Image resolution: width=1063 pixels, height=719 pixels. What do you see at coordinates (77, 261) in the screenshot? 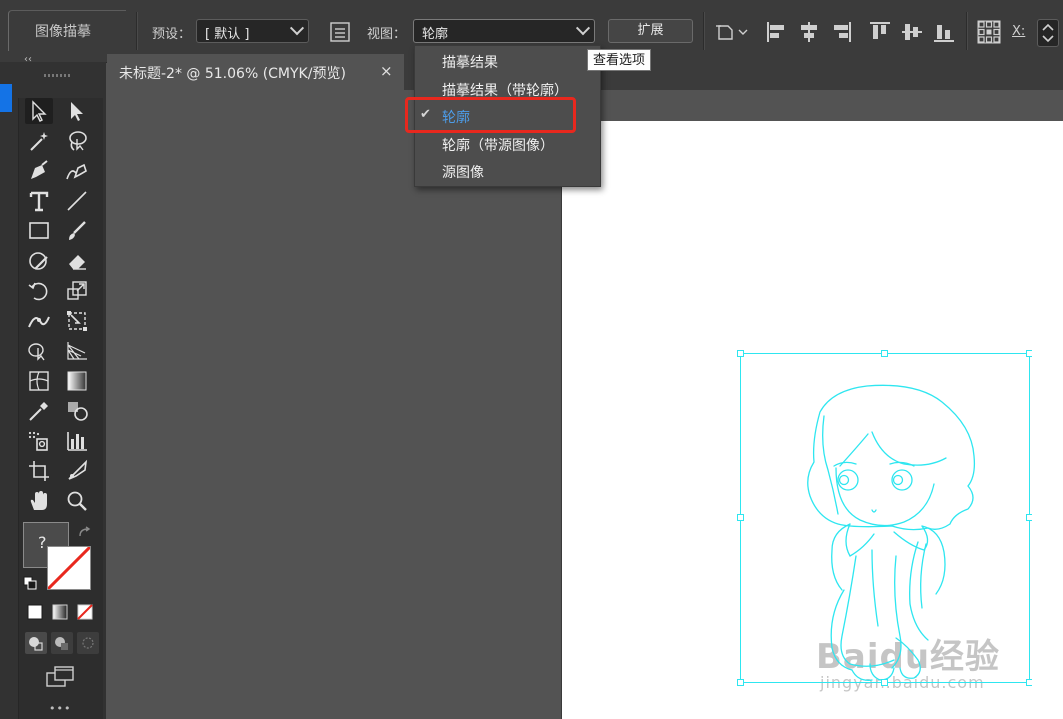
I see `eraser-tool` at bounding box center [77, 261].